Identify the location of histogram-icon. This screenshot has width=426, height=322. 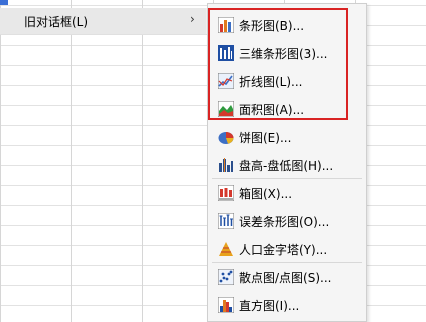
(226, 305).